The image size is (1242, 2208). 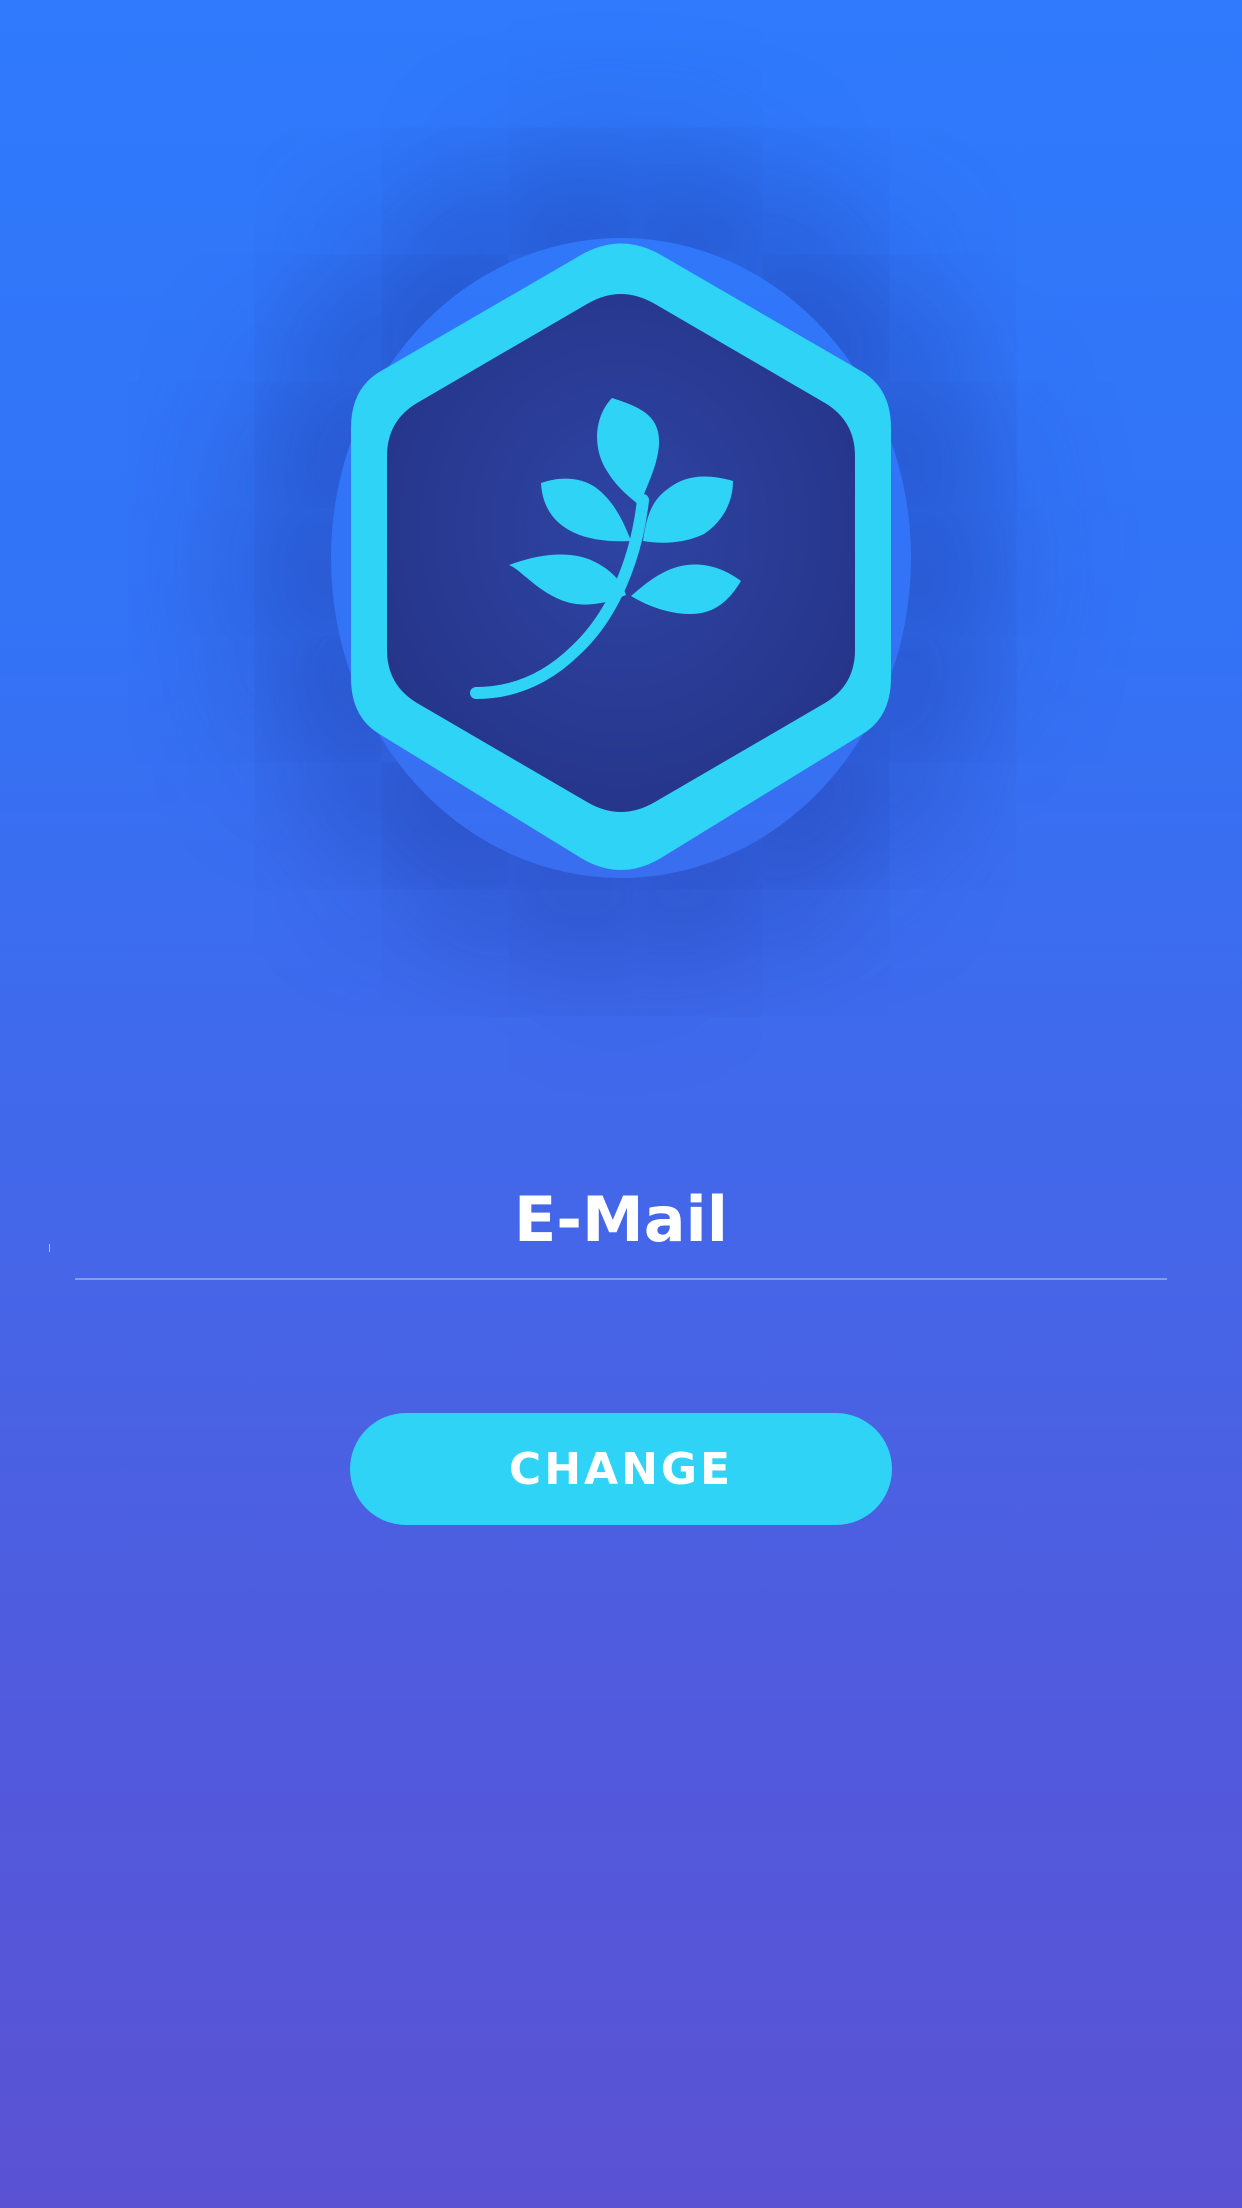 I want to click on email-field, so click(x=608, y=1220).